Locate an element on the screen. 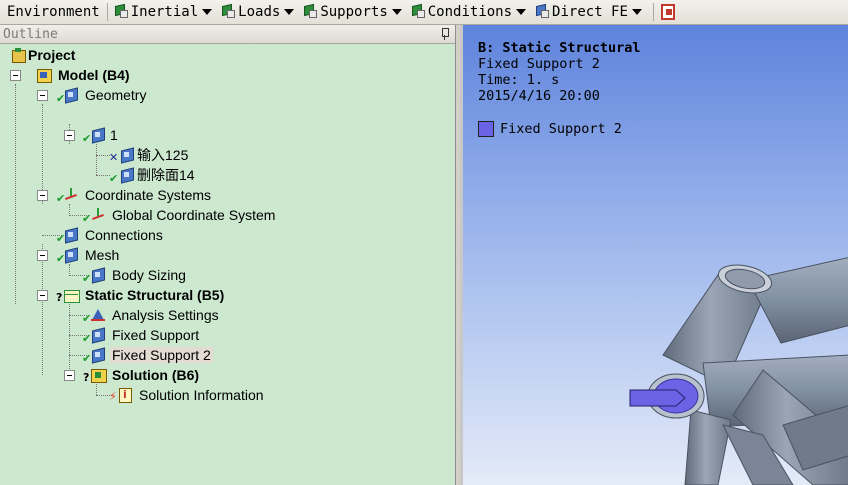 The image size is (848, 485). loads-label: Loads is located at coordinates (259, 12).